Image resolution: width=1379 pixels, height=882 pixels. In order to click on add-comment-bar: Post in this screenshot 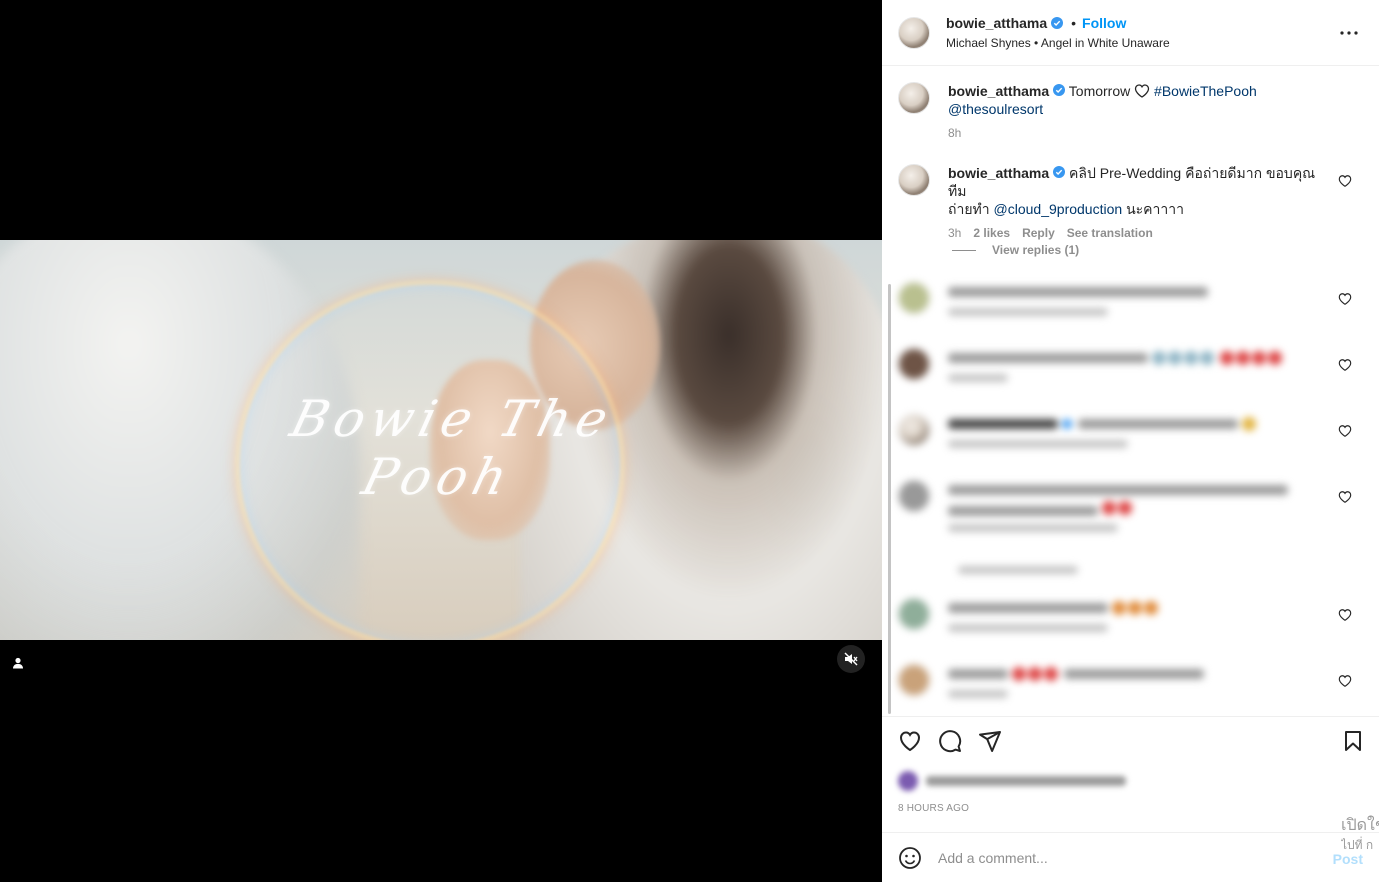, I will do `click(1130, 857)`.